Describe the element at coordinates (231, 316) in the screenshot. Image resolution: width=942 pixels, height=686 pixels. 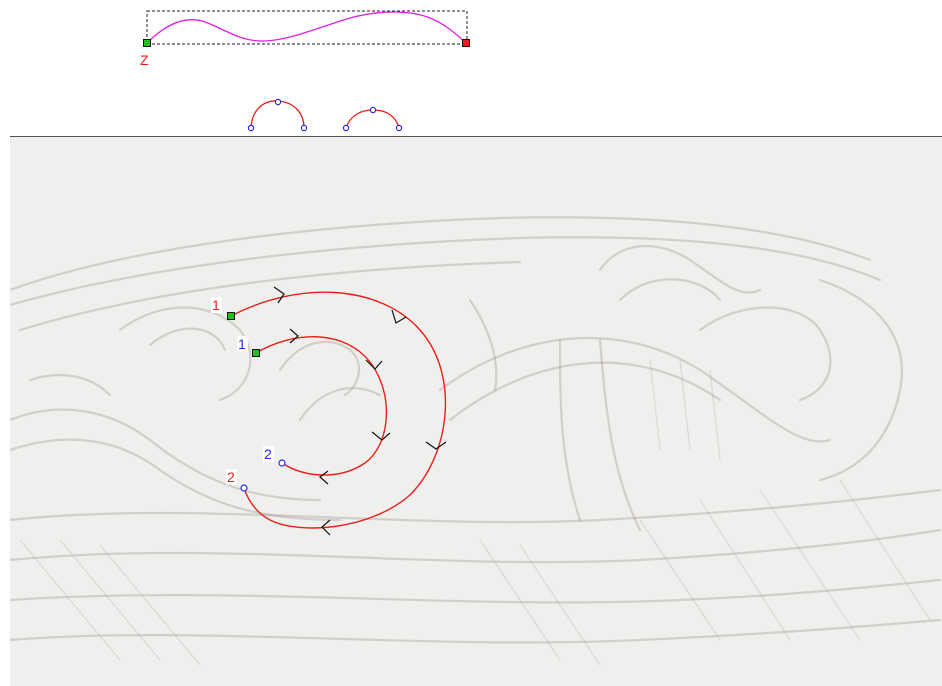
I see `outer-path-start-node-icon` at that location.